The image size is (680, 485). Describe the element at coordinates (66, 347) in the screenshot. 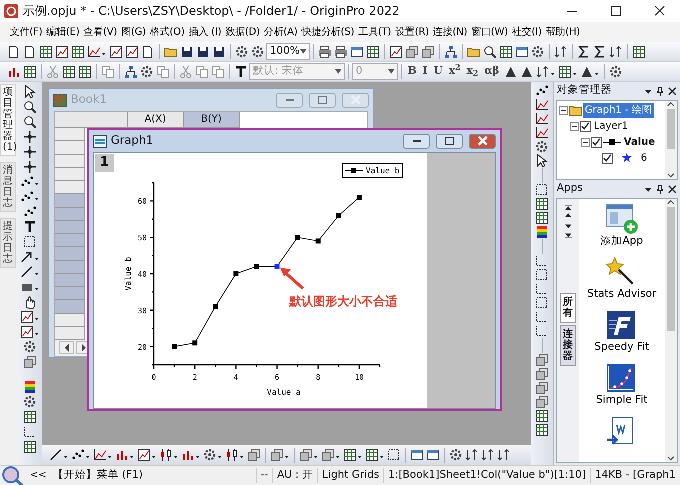

I see `scroll-left-button` at that location.